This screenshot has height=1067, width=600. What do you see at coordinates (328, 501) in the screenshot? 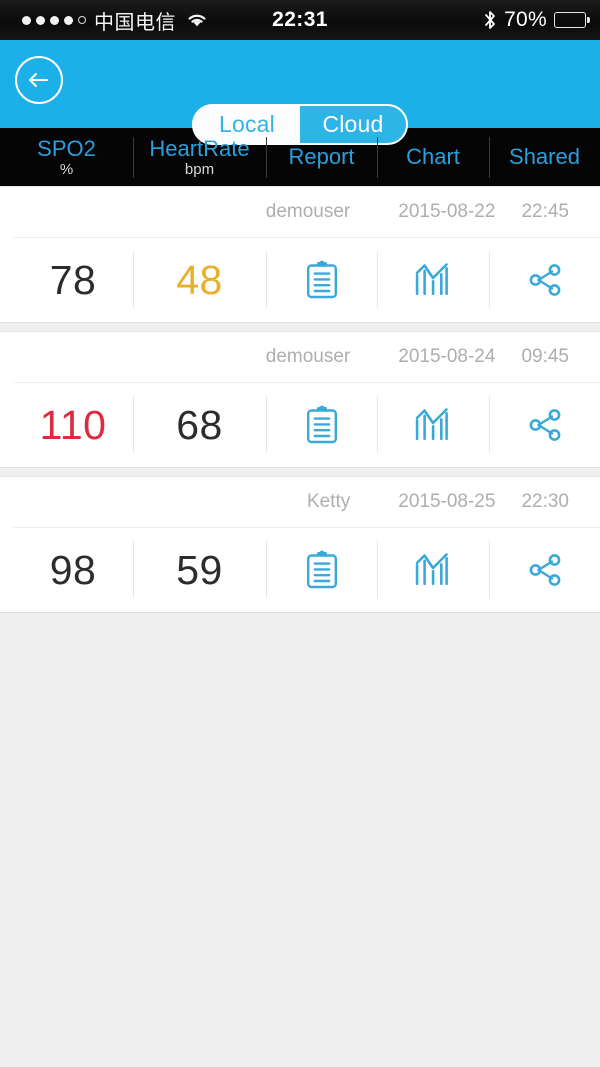
I see `record-user: Ketty` at bounding box center [328, 501].